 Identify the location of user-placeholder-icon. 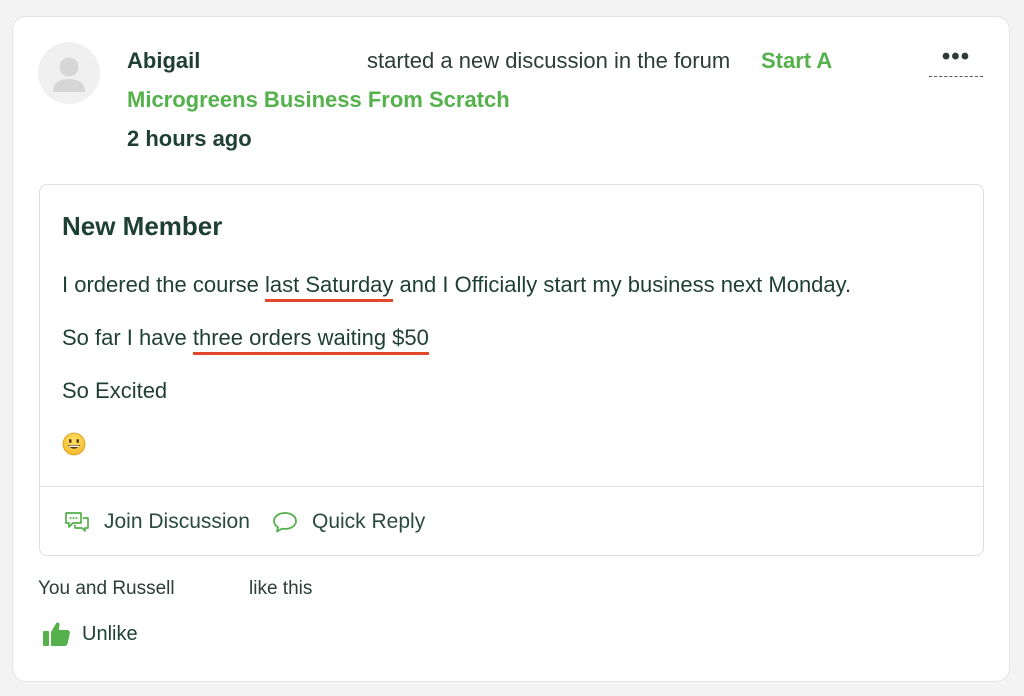
(69, 74).